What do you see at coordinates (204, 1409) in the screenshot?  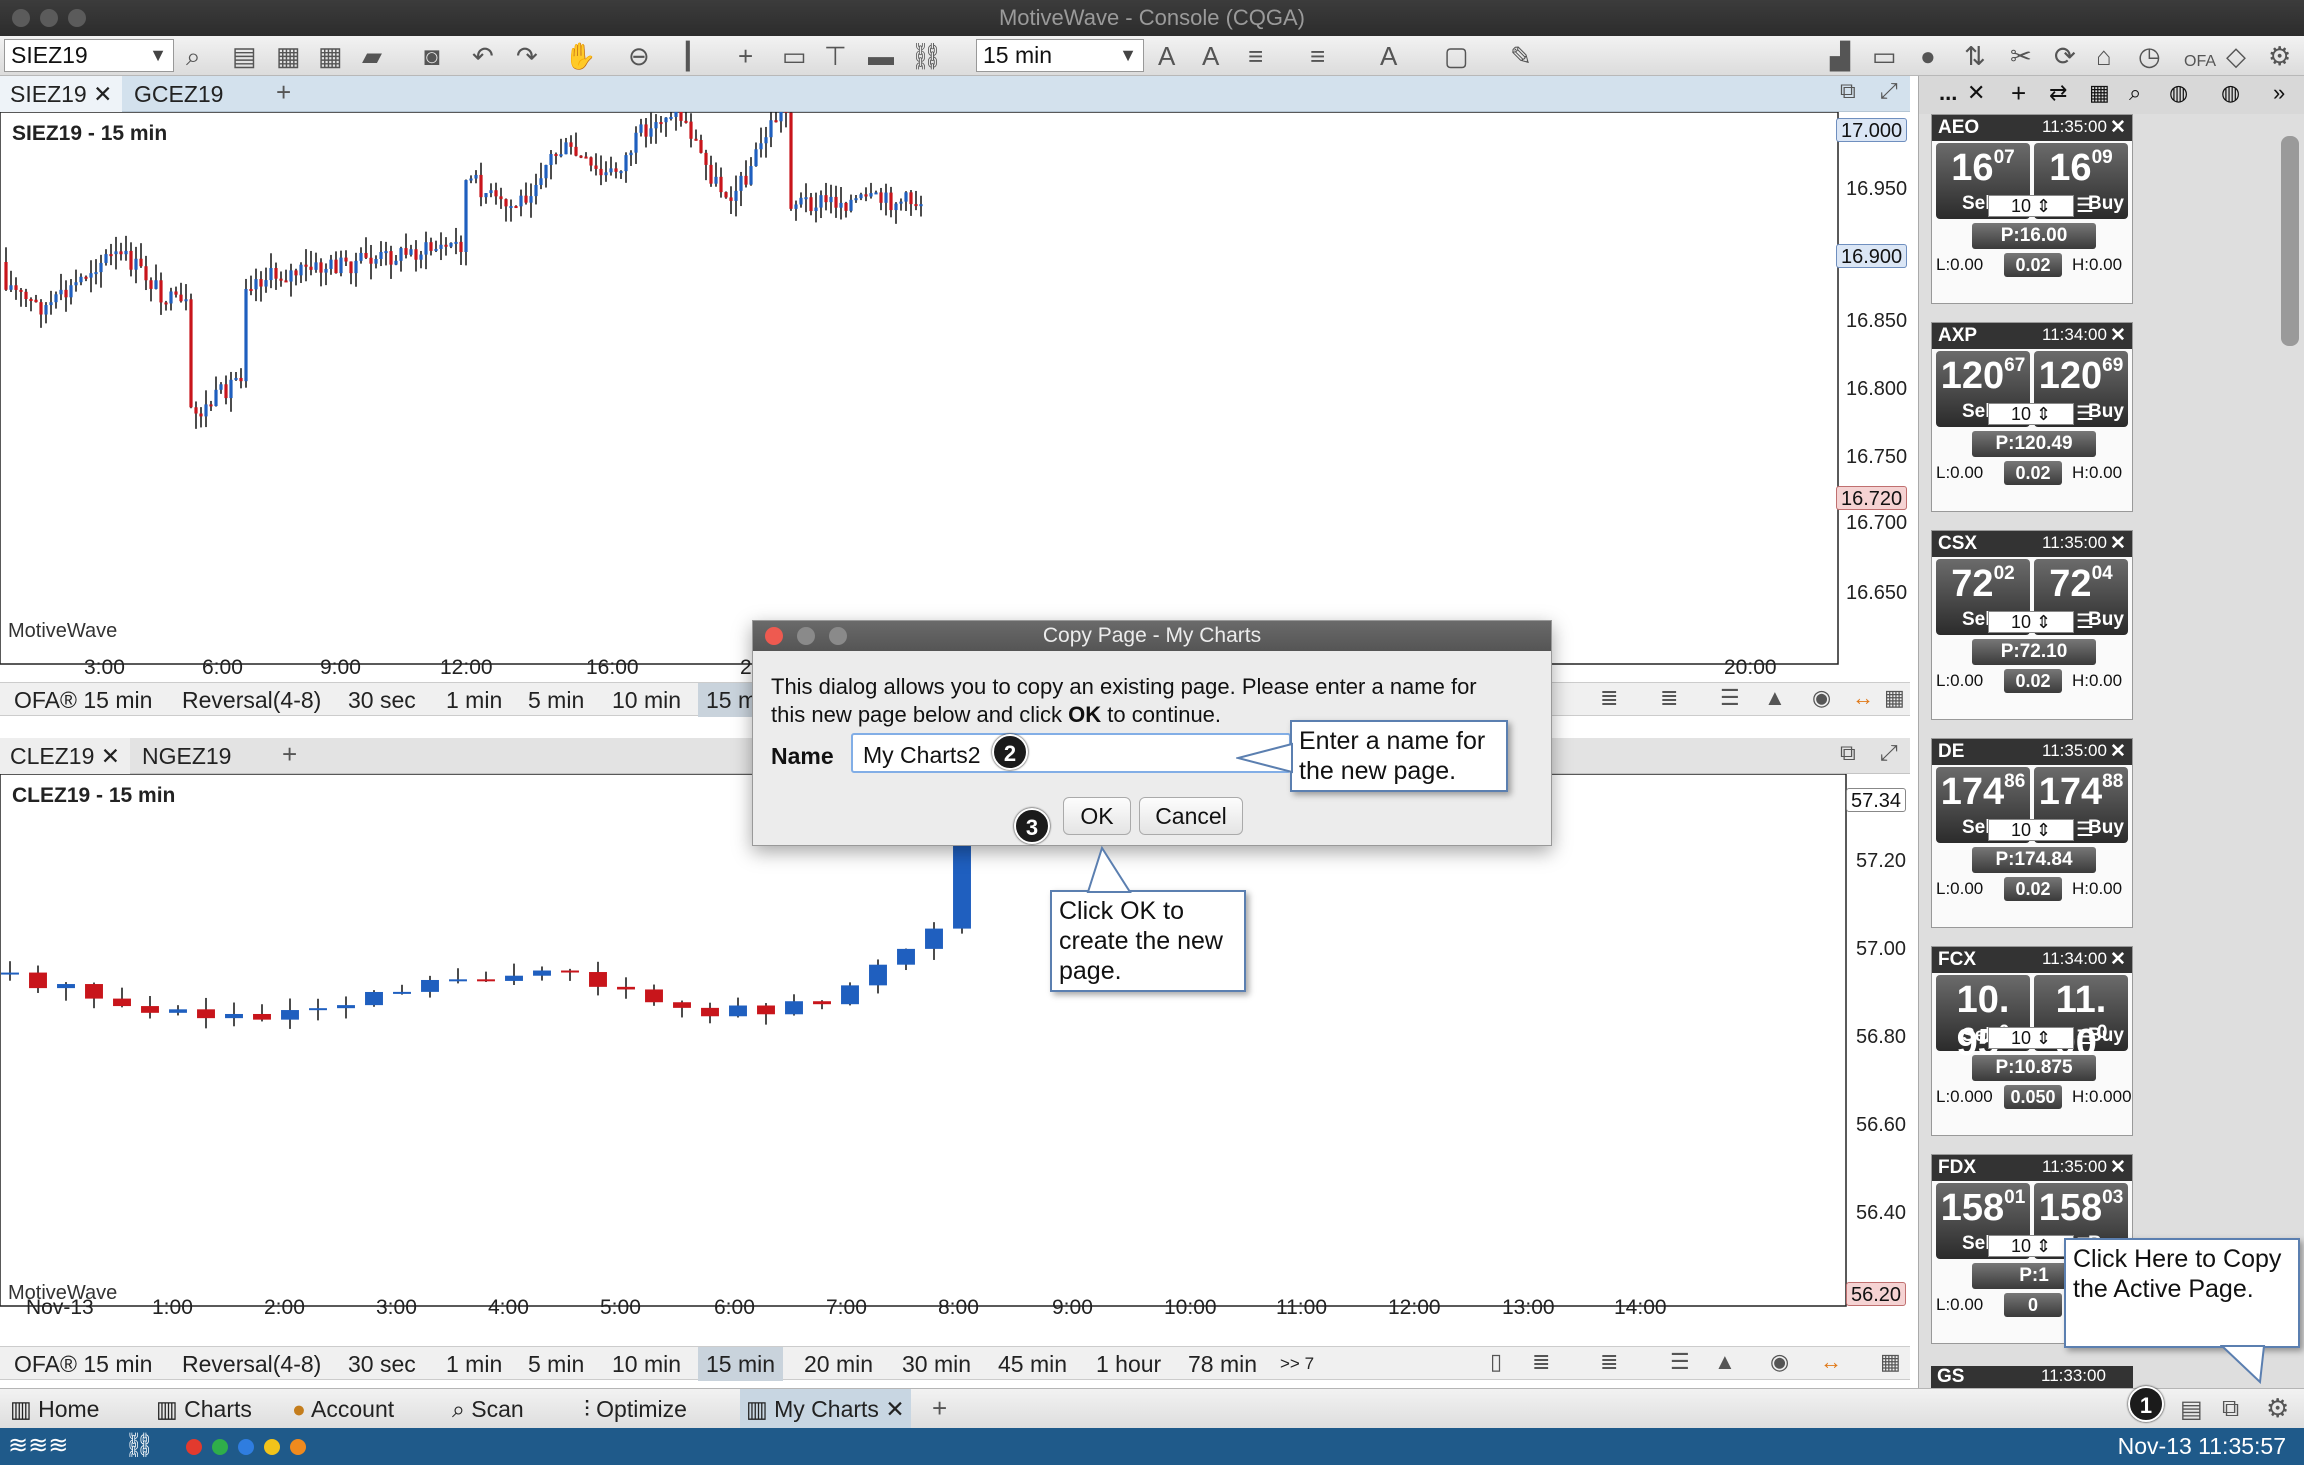 I see `nav-charts: ▥ Charts` at bounding box center [204, 1409].